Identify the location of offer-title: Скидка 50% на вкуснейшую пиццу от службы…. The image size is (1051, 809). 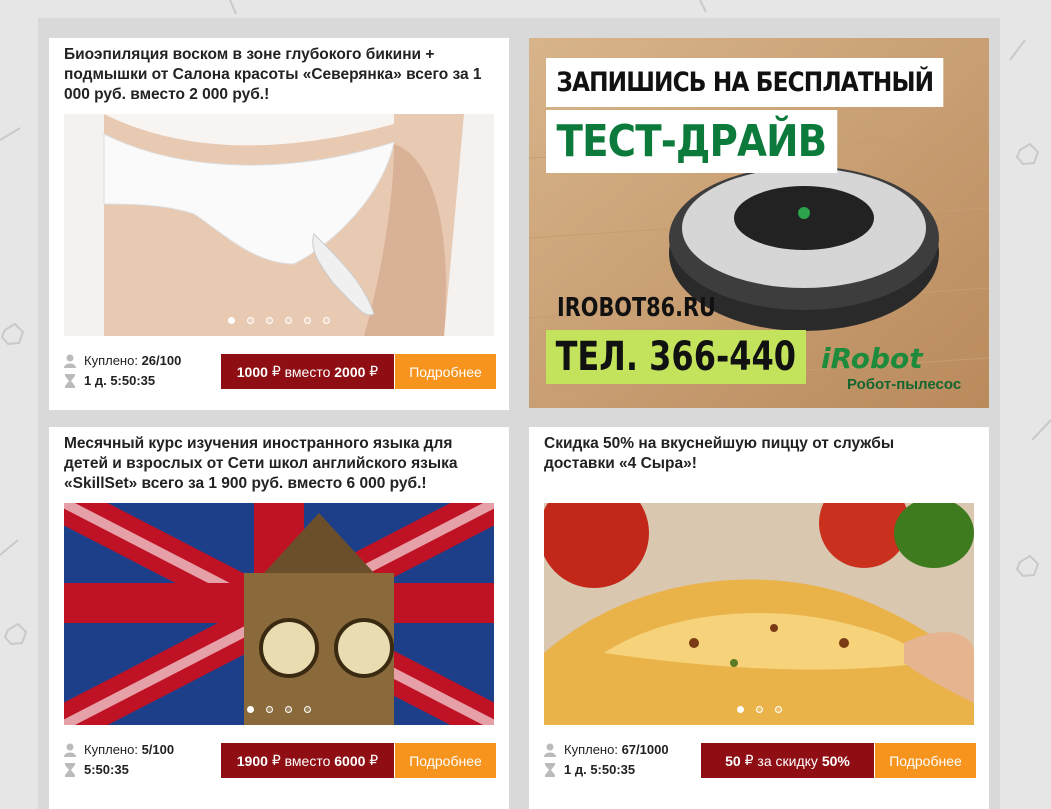
(754, 454).